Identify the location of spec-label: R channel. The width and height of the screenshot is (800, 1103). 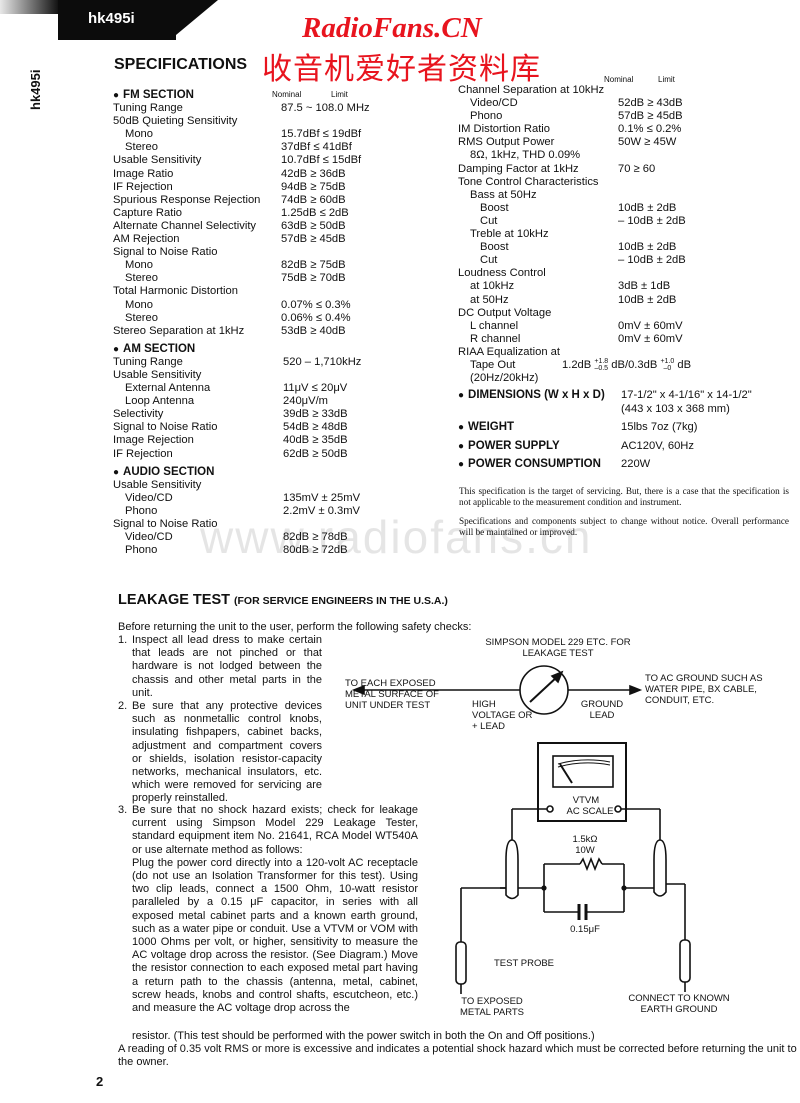
(495, 338).